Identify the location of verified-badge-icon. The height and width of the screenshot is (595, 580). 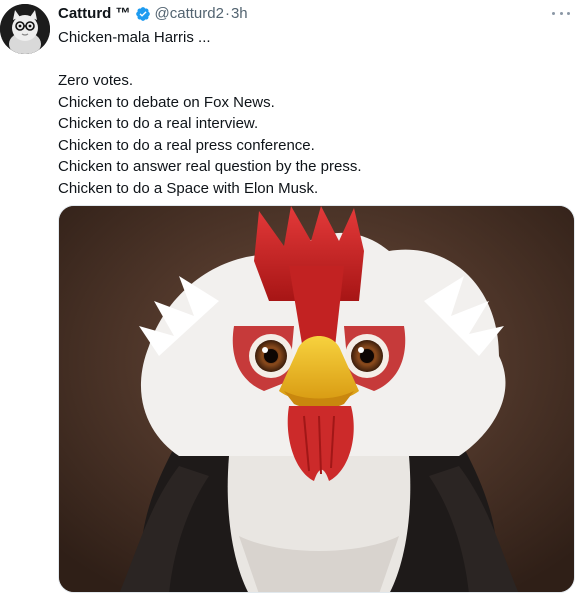
(143, 14).